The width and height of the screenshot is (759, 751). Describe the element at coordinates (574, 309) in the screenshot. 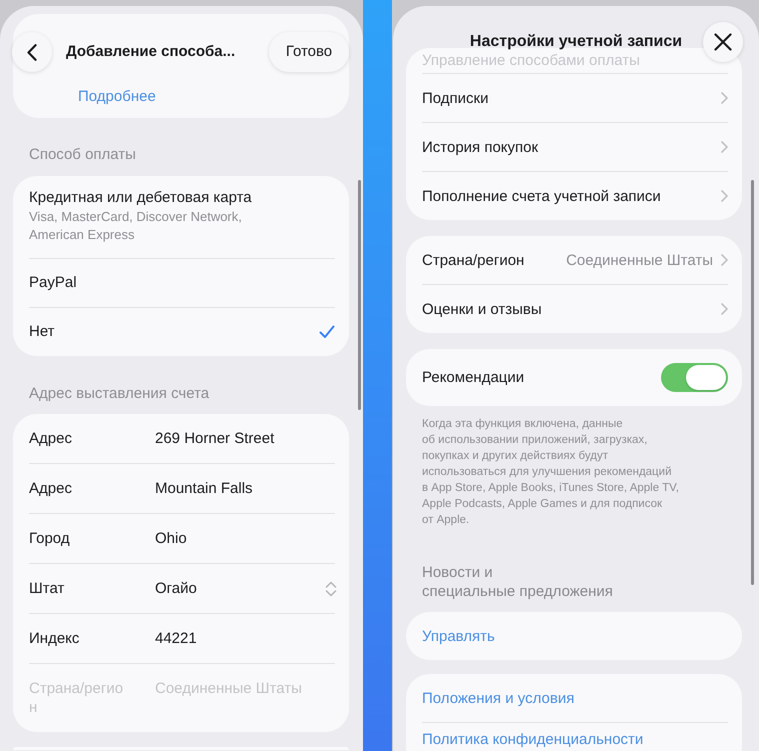

I see `settings-row: Оценки и отзывы` at that location.